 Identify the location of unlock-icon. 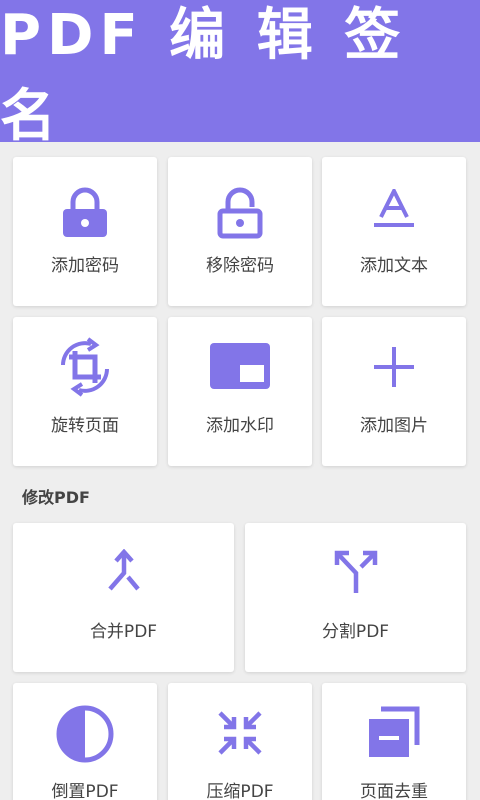
(240, 213).